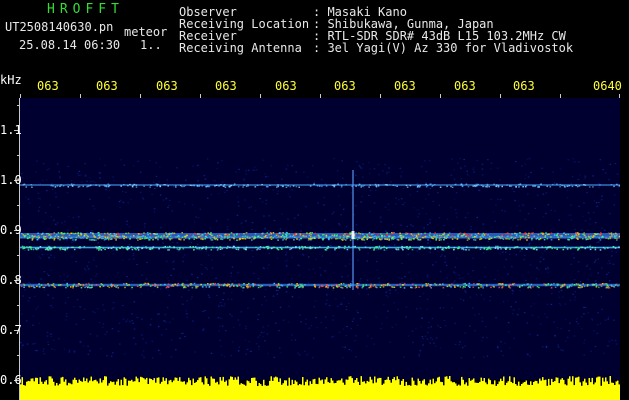  What do you see at coordinates (11, 80) in the screenshot?
I see `y-unit-label: kHz` at bounding box center [11, 80].